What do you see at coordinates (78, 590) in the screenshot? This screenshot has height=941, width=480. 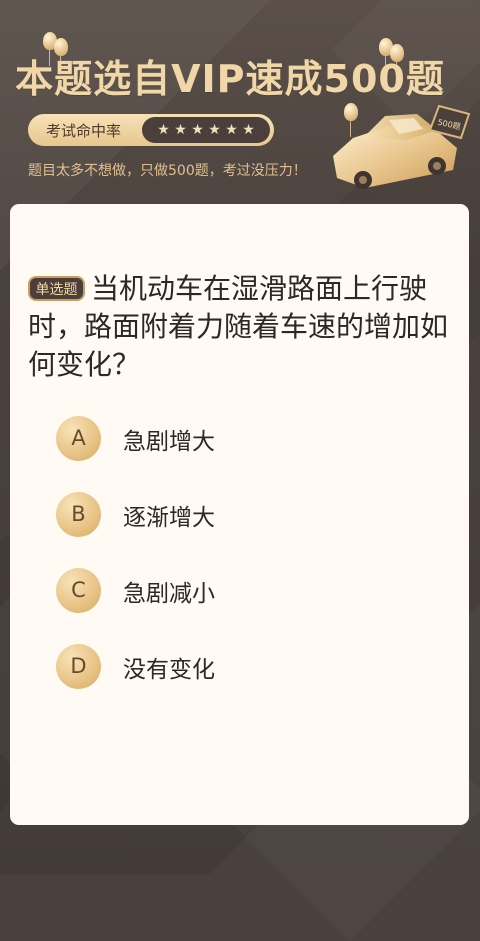 I see `option-c-letter: C` at bounding box center [78, 590].